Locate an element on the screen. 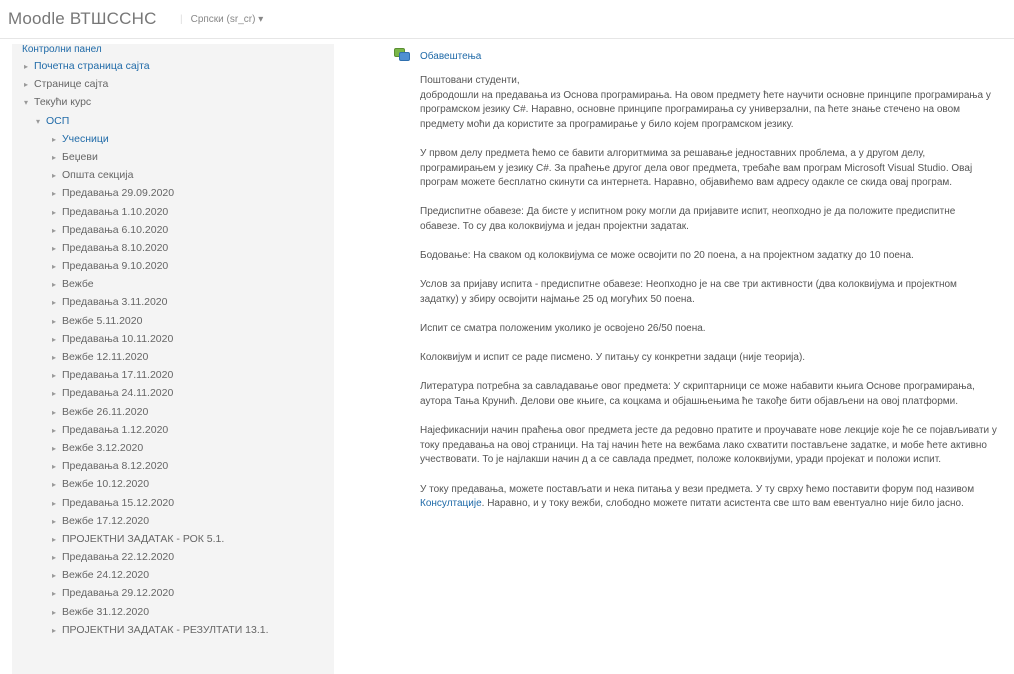 Image resolution: width=1014 pixels, height=674 pixels. nav-item-label: Предавања 3.11.2020 is located at coordinates (114, 302).